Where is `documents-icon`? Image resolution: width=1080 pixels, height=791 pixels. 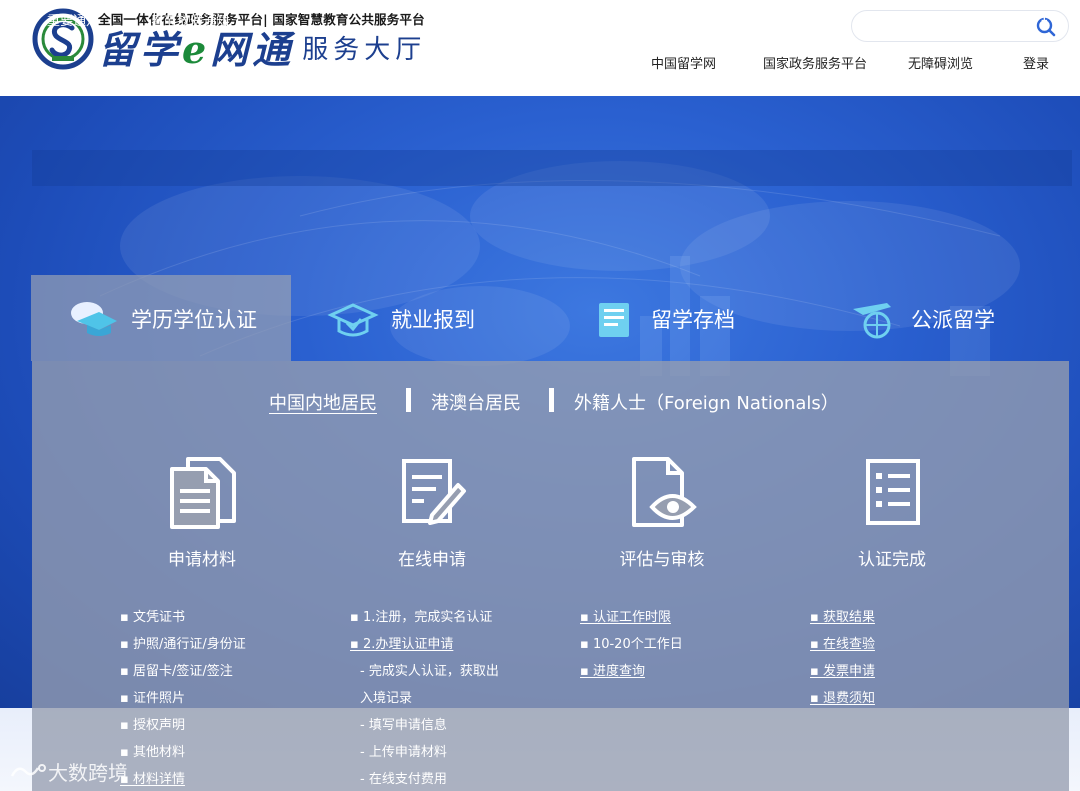 documents-icon is located at coordinates (203, 493).